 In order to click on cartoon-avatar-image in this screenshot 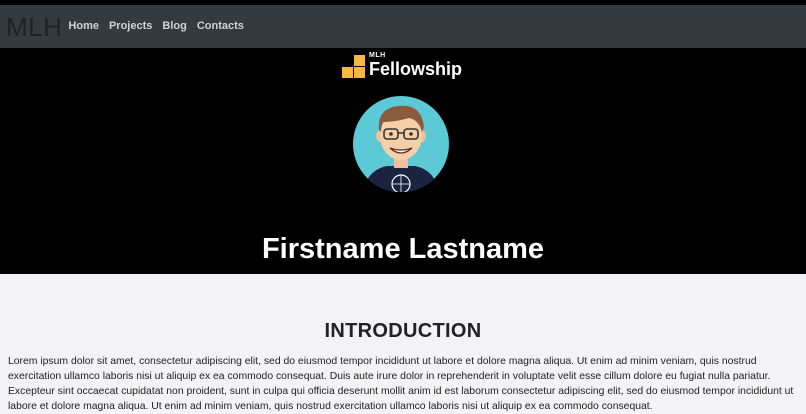, I will do `click(401, 144)`.